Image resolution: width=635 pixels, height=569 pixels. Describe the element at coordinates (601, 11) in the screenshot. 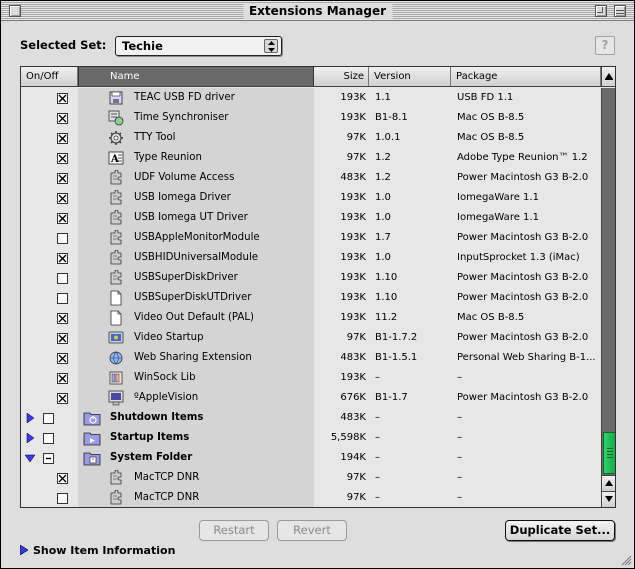

I see `zoom-box-icon` at that location.